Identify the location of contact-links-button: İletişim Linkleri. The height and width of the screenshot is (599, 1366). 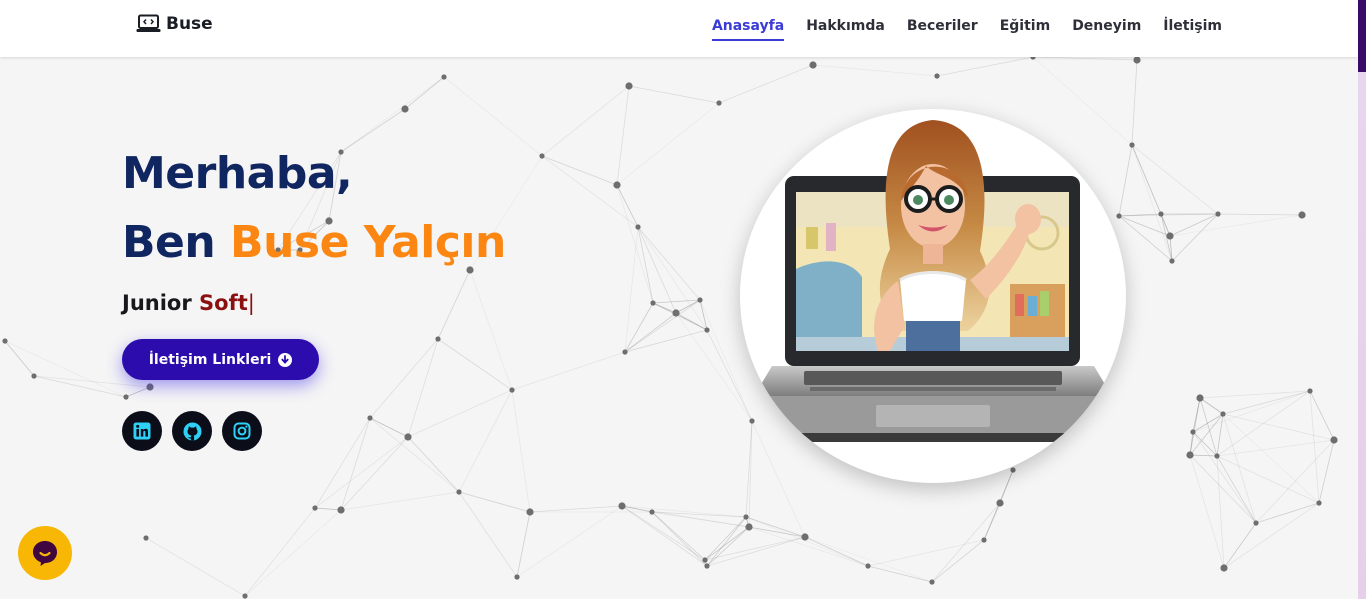
(220, 359).